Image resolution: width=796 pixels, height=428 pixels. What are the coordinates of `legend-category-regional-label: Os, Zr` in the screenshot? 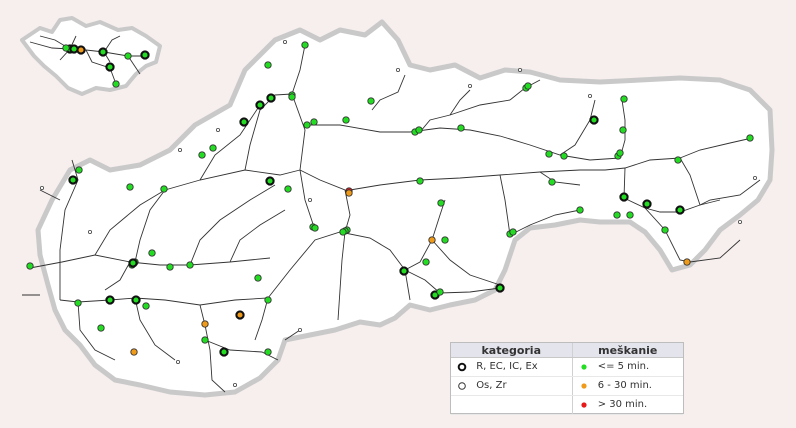 It's located at (491, 386).